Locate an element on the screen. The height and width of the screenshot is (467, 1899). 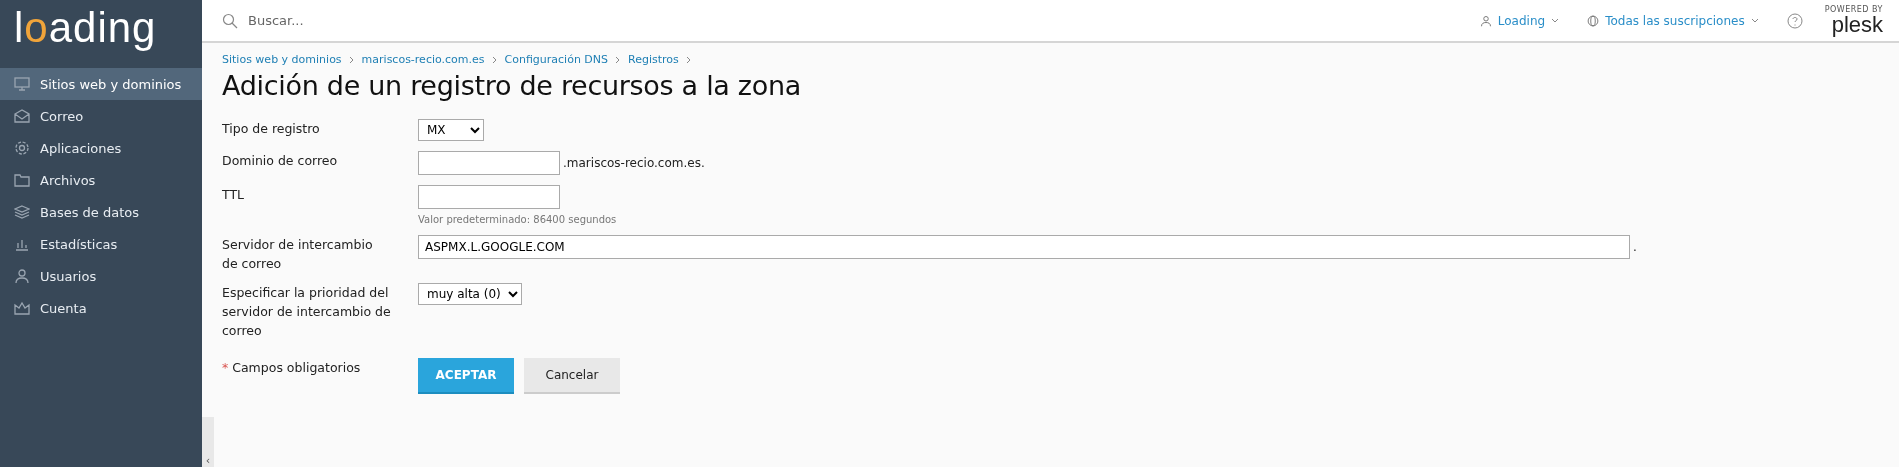
sidebar-item: Cuenta is located at coordinates (101, 308).